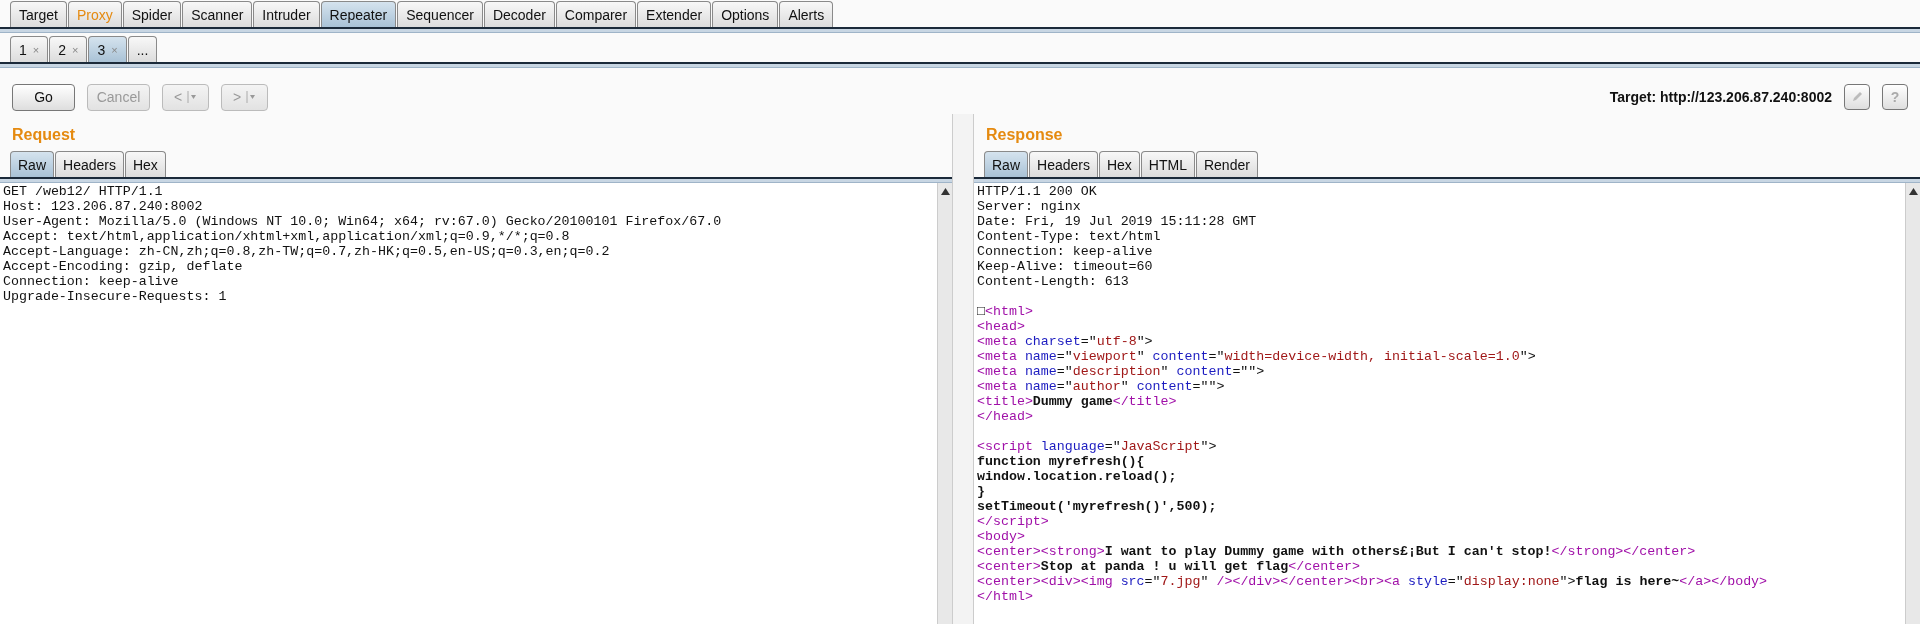 The image size is (1920, 624). What do you see at coordinates (287, 236) in the screenshot?
I see `code-line: Accept: text/html,application/xhtml+xml,application/xml;q=0.9,*/*;q=0.8` at bounding box center [287, 236].